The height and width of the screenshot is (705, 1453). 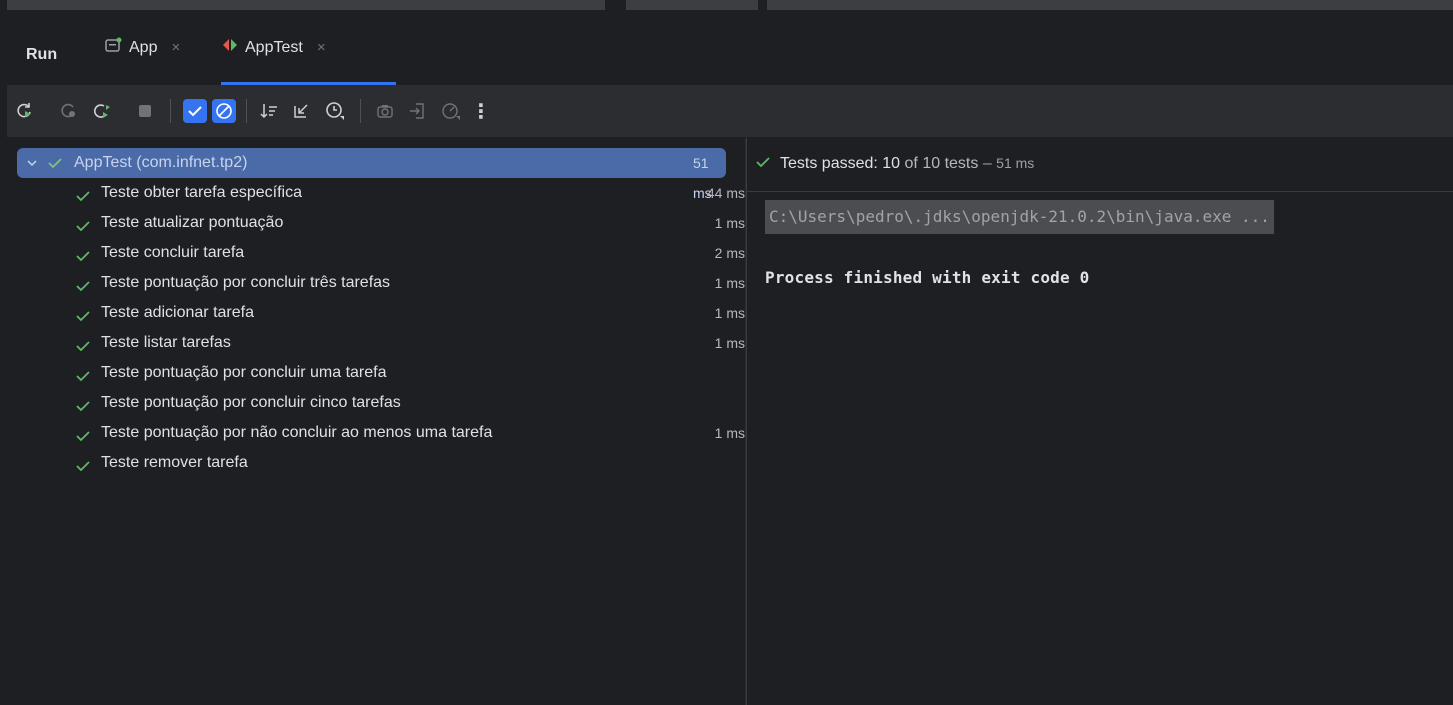 What do you see at coordinates (230, 47) in the screenshot?
I see `test-config-icon` at bounding box center [230, 47].